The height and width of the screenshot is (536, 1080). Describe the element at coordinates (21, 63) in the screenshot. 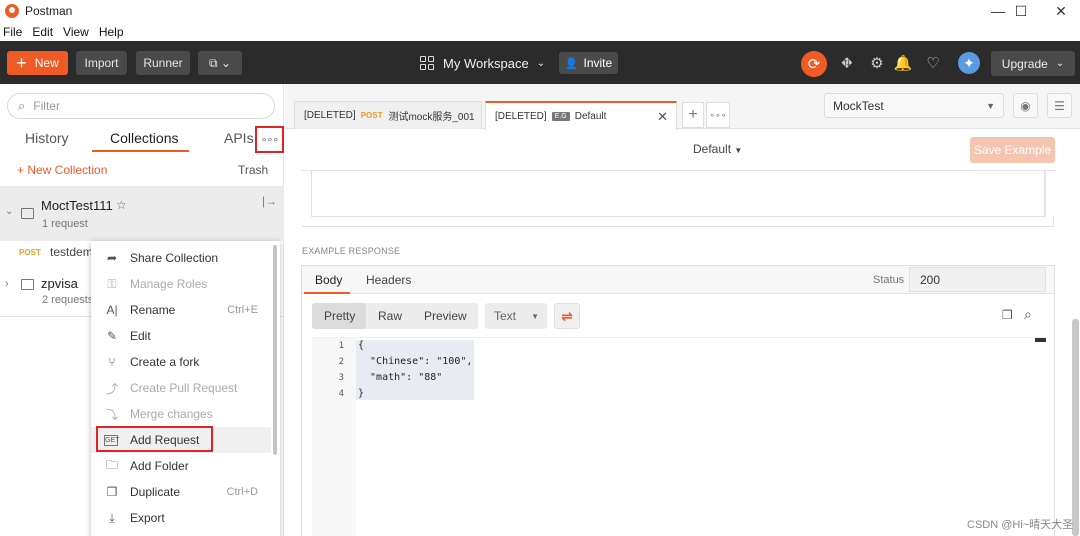

I see `plus-icon: +` at that location.